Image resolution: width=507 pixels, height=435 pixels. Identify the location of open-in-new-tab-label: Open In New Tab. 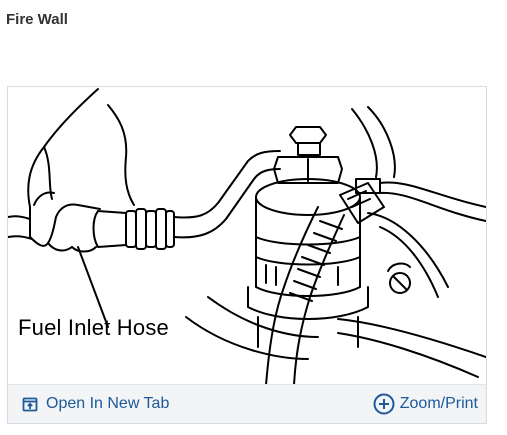
(108, 403).